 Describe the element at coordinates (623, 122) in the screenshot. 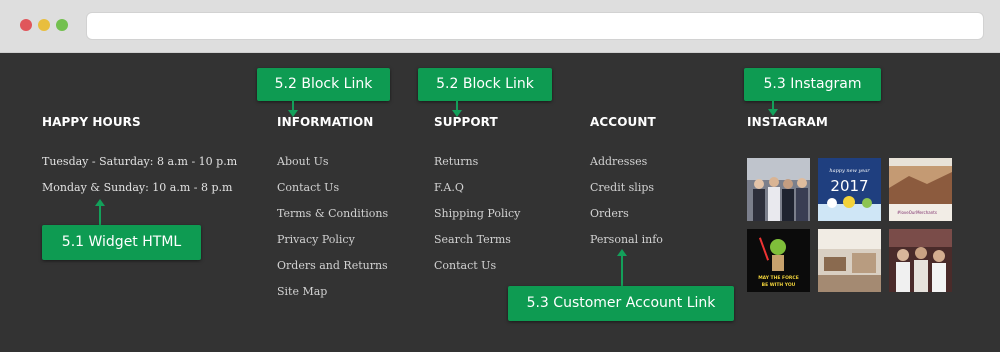

I see `account-title: ACCOUNT` at that location.